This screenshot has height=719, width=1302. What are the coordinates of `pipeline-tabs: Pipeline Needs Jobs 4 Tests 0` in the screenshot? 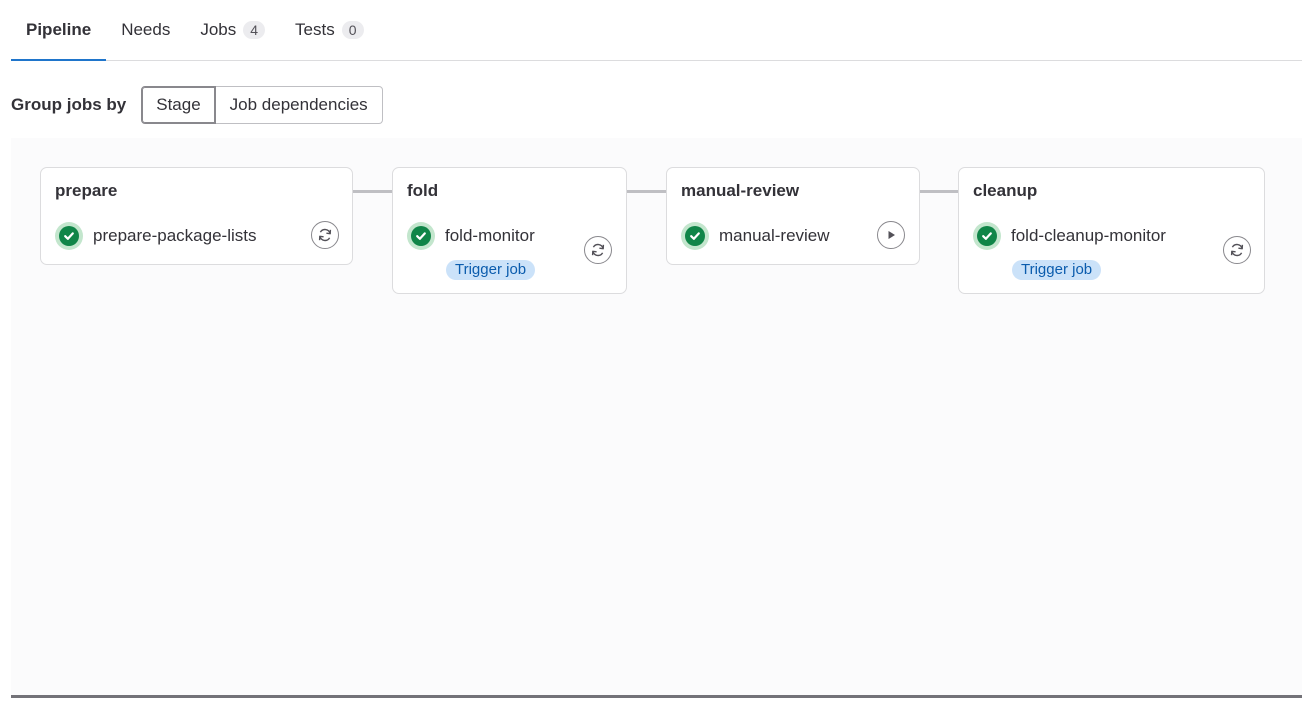 It's located at (656, 30).